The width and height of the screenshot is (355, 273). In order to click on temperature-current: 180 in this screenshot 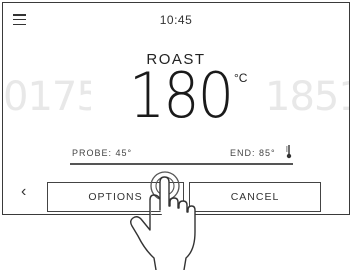, I will do `click(181, 96)`.